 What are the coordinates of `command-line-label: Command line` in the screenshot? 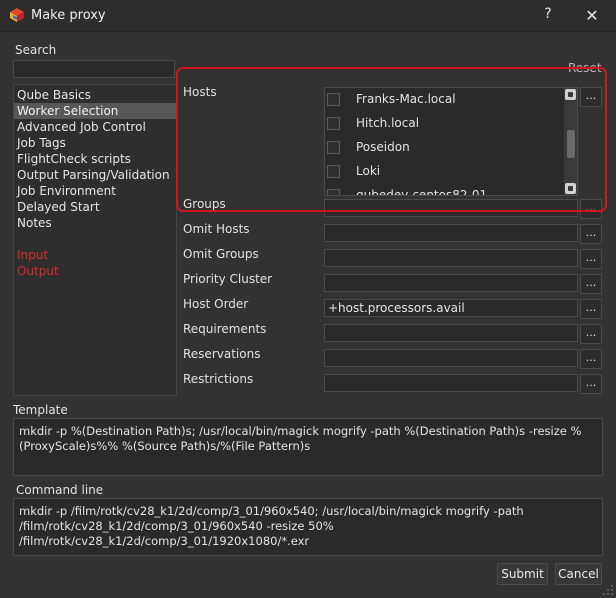 It's located at (60, 490).